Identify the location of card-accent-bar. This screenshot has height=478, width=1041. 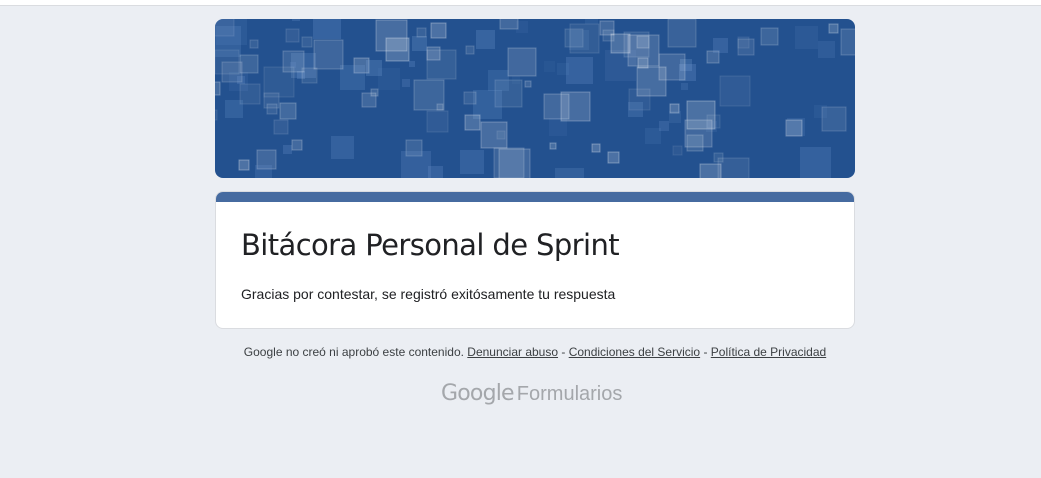
(535, 197).